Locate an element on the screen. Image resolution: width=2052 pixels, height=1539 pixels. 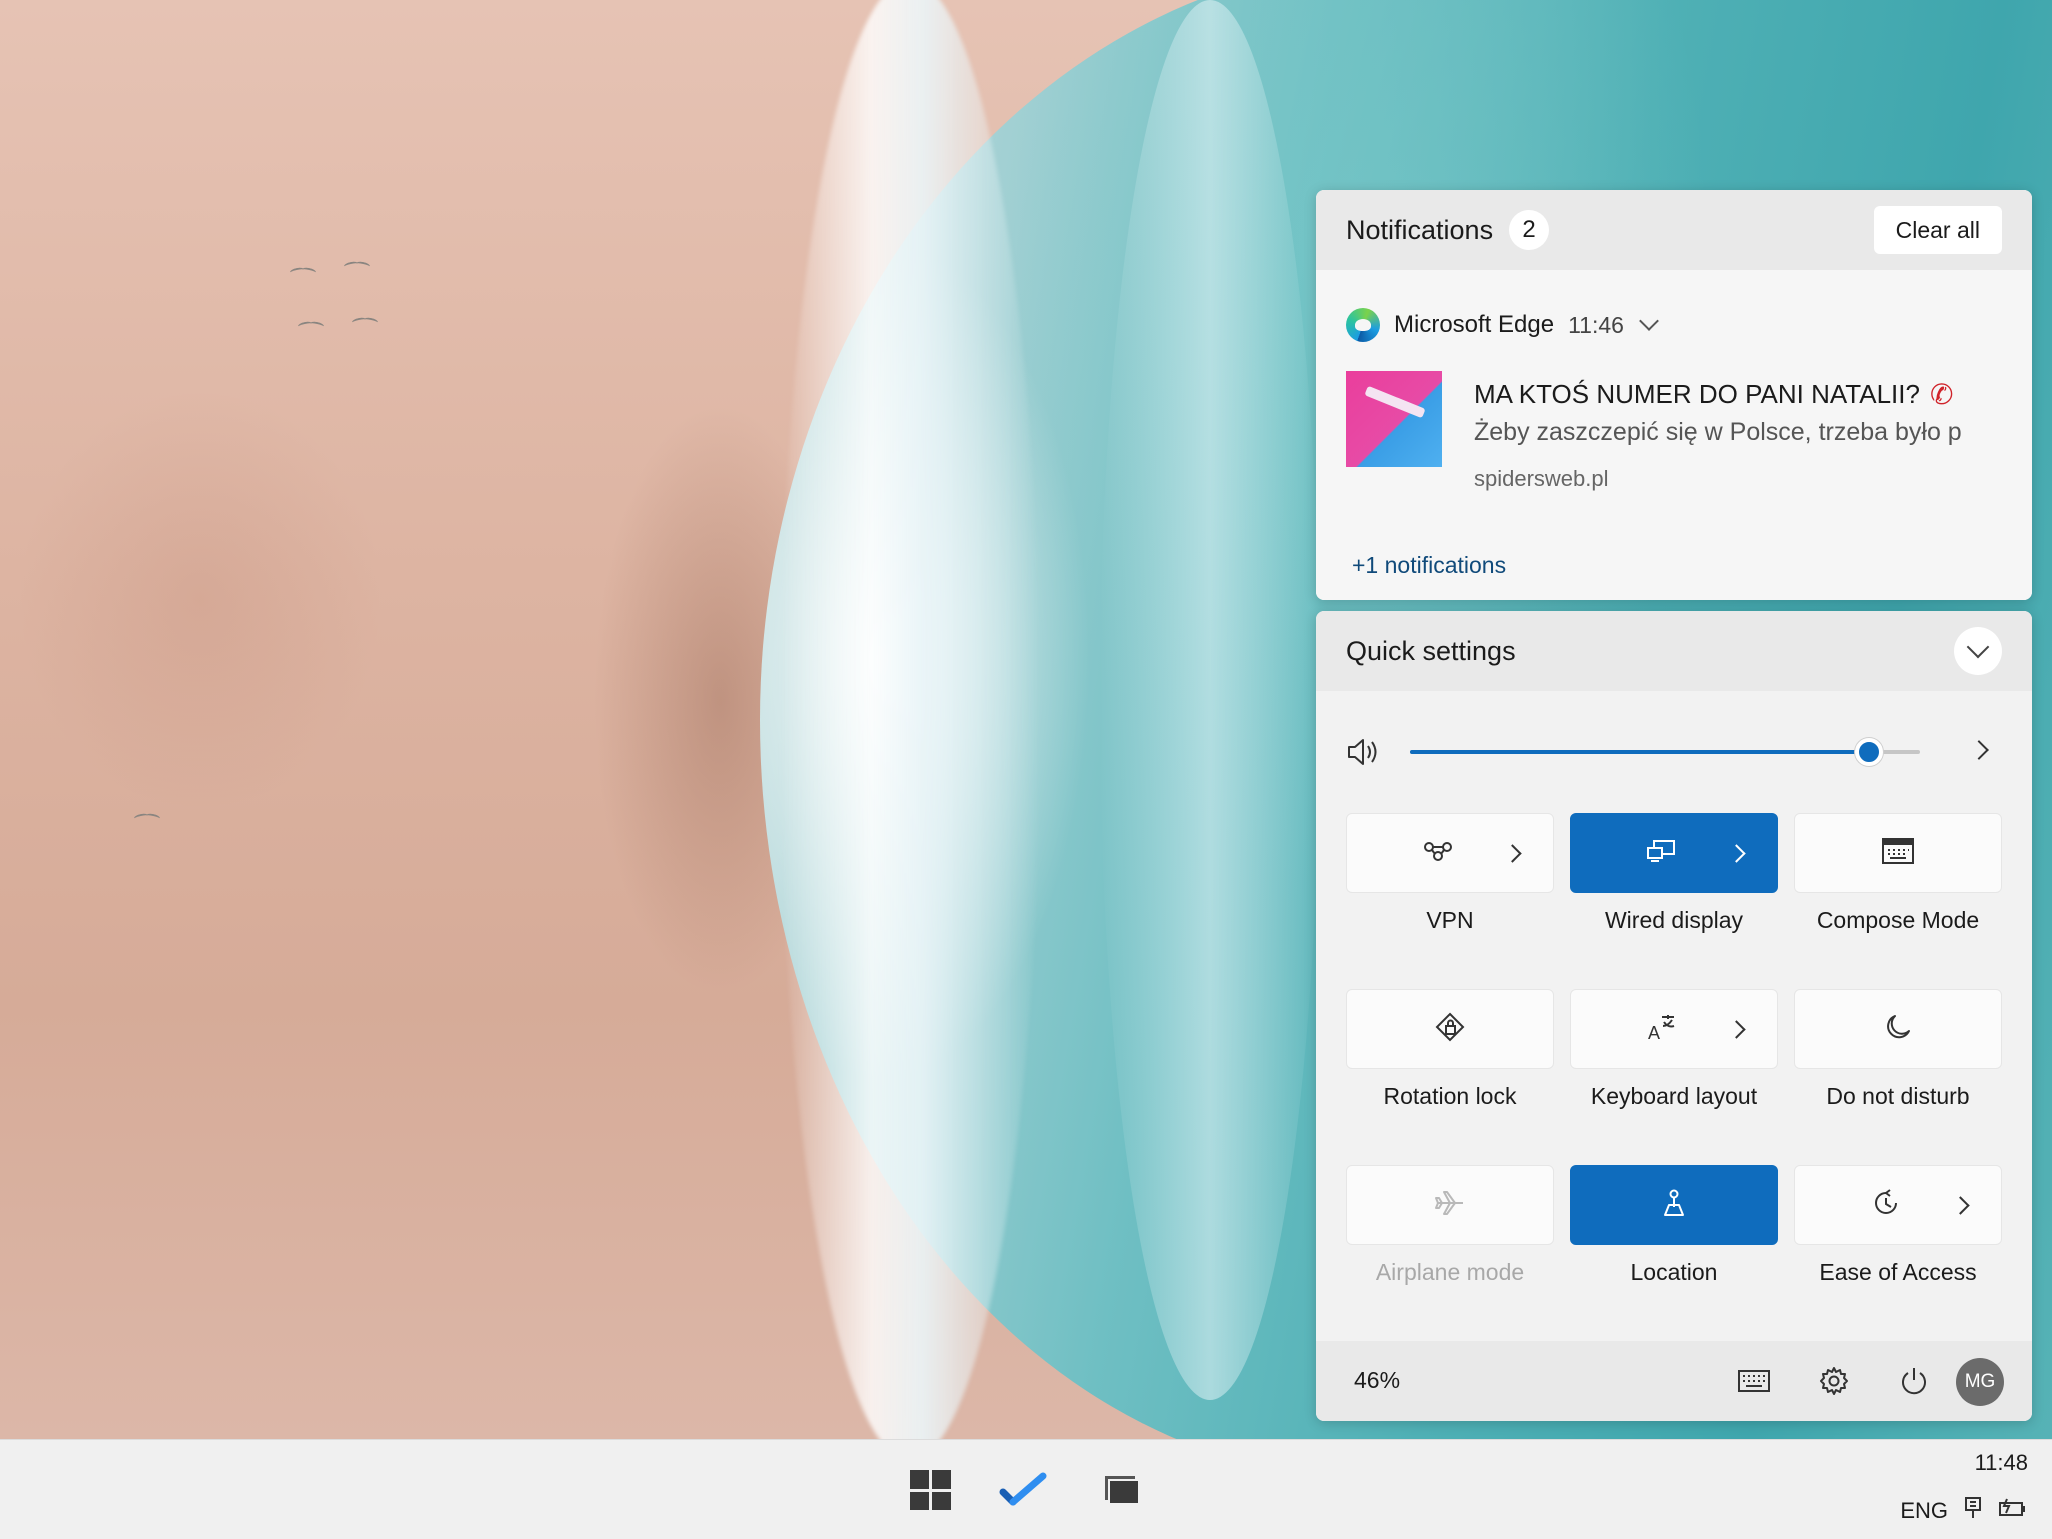
volume-slider-fill is located at coordinates (1639, 752).